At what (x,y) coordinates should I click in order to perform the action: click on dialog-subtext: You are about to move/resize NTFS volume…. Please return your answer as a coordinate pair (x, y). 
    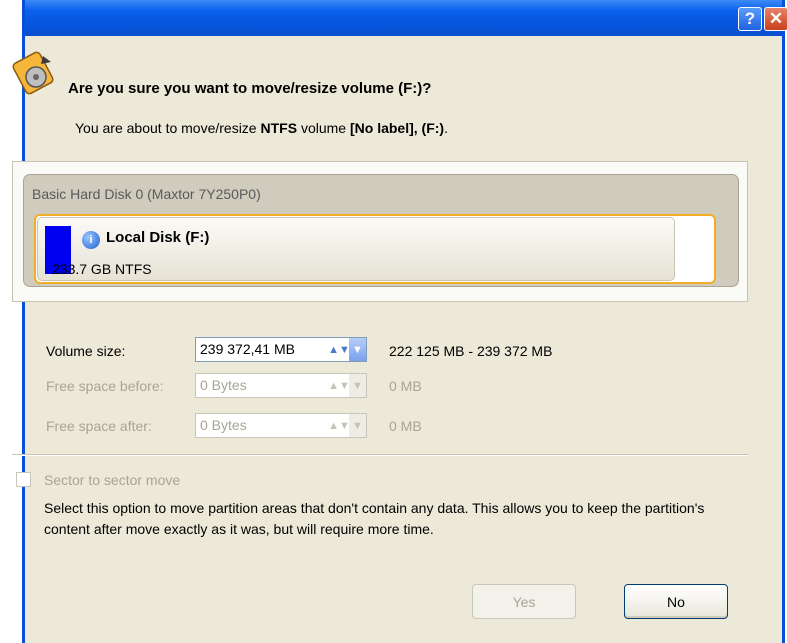
    Looking at the image, I should click on (261, 128).